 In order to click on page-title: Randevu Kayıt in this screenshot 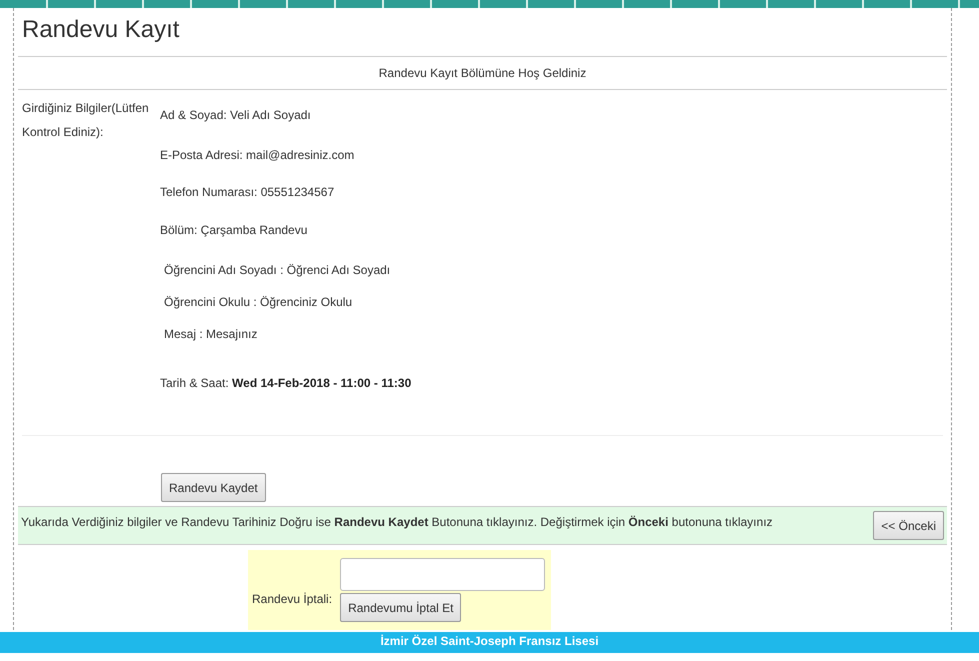, I will do `click(100, 30)`.